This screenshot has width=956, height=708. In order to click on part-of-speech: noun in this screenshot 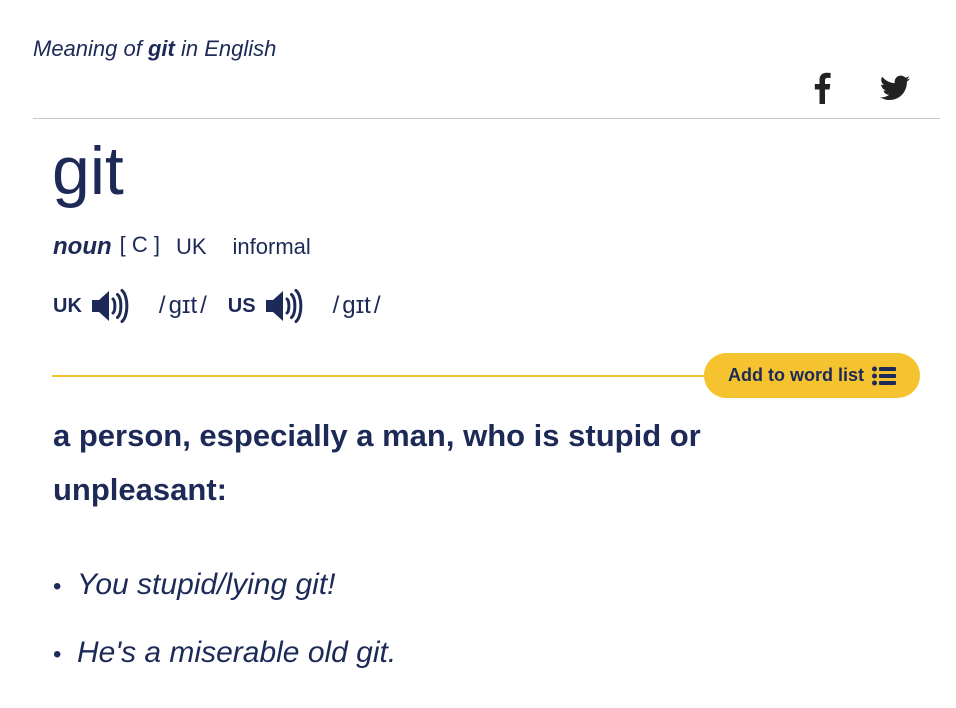, I will do `click(82, 246)`.